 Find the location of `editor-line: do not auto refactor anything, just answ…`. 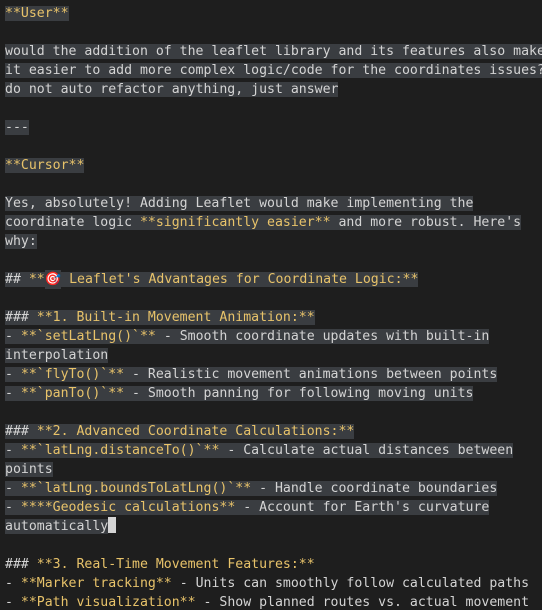

editor-line: do not auto refactor anything, just answ… is located at coordinates (271, 89).